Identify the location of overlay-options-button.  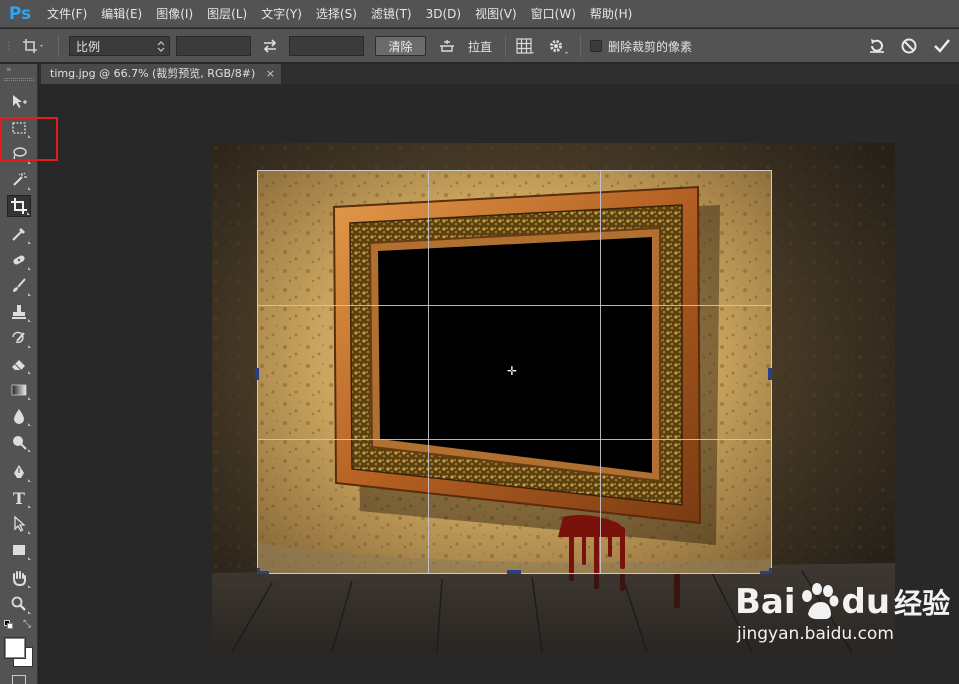
(526, 46).